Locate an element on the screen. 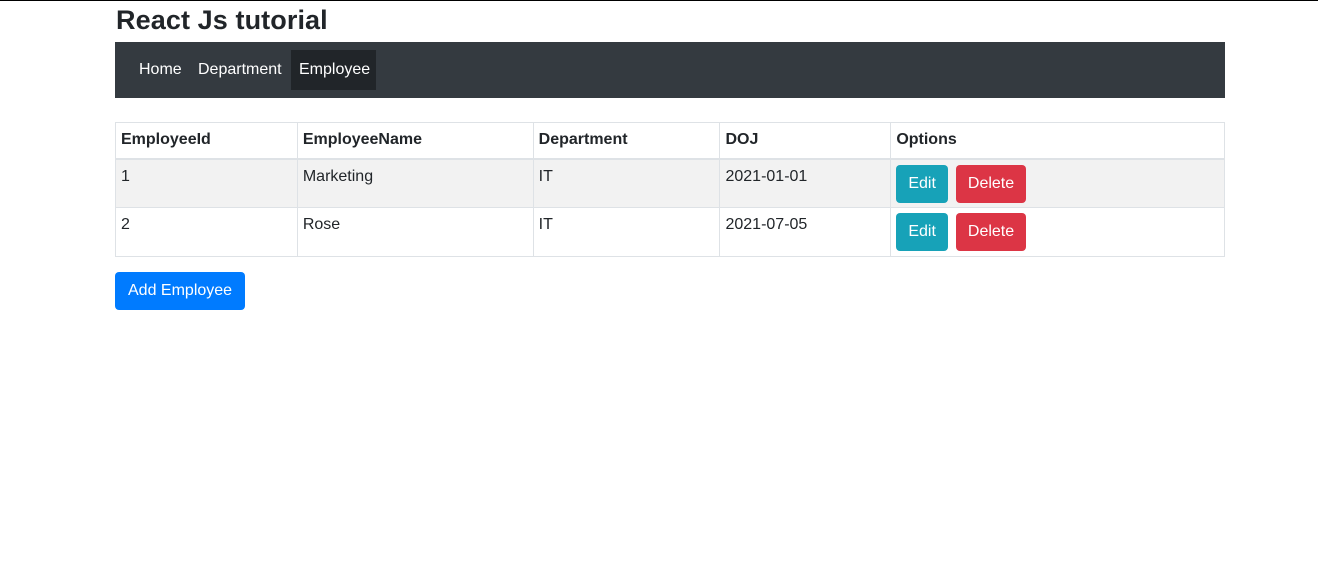 The image size is (1318, 587). header-employee-id: EmployeeId is located at coordinates (206, 141).